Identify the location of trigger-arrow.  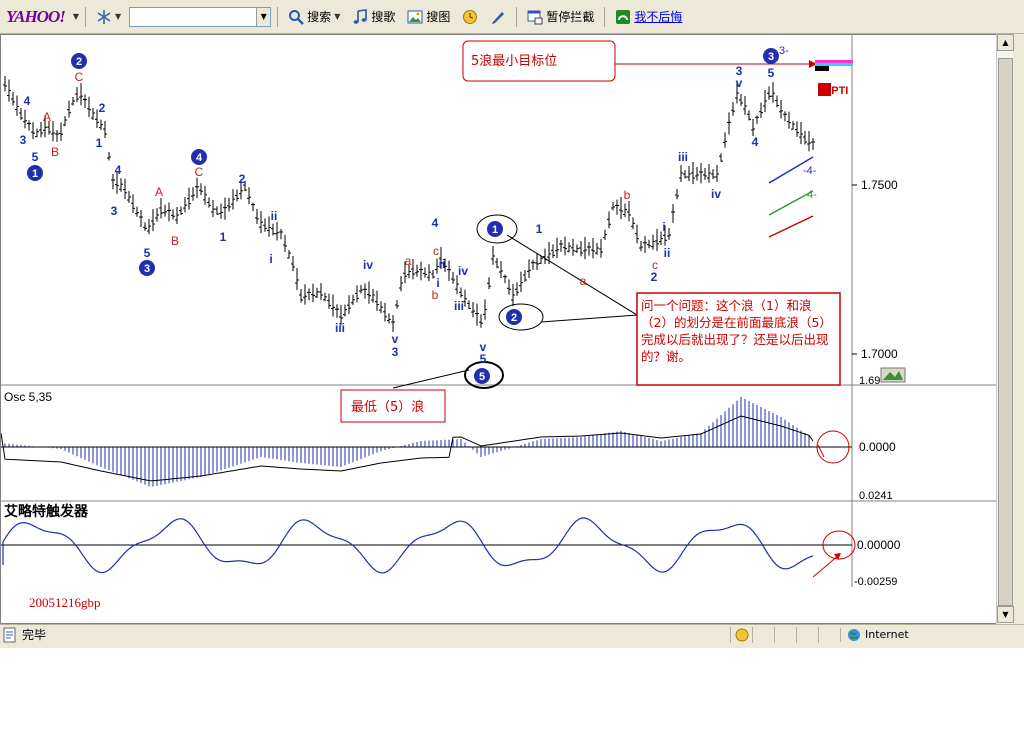
(826, 566).